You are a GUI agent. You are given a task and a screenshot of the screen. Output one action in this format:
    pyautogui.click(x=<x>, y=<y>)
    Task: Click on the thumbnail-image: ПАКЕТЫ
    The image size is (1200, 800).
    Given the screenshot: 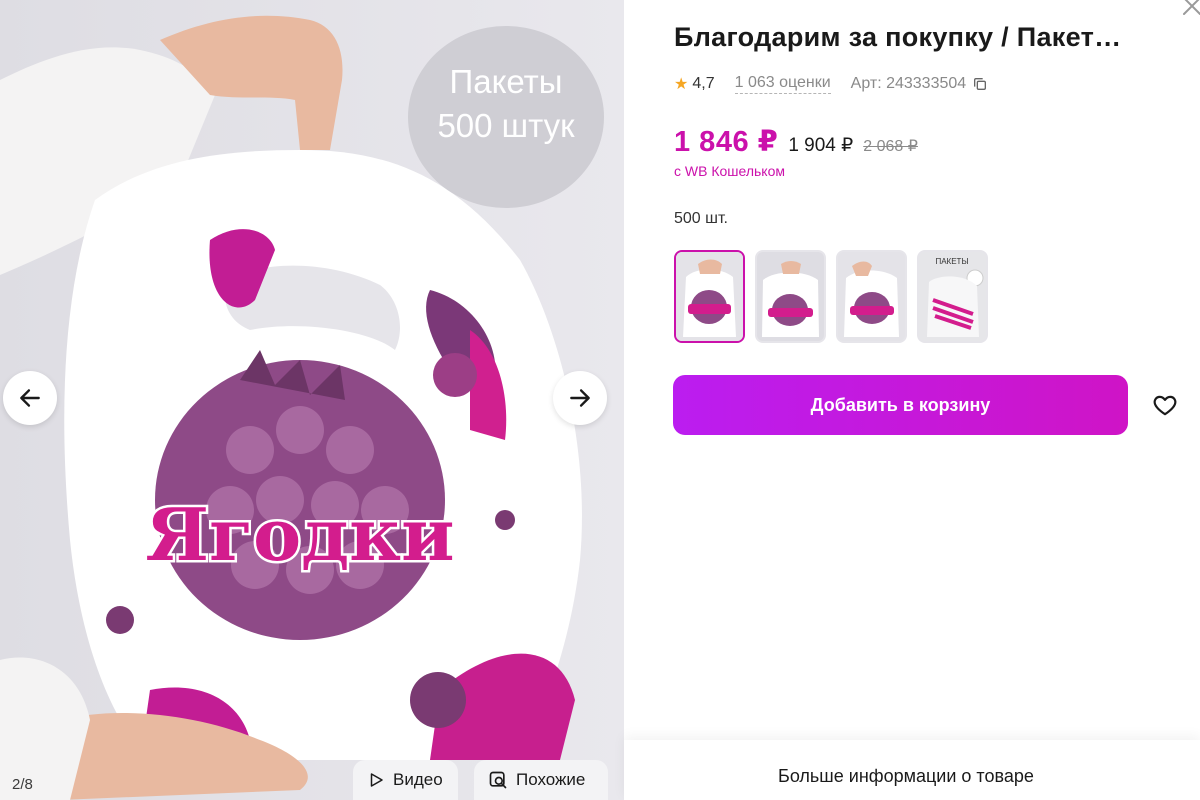 What is the action you would take?
    pyautogui.click(x=952, y=296)
    